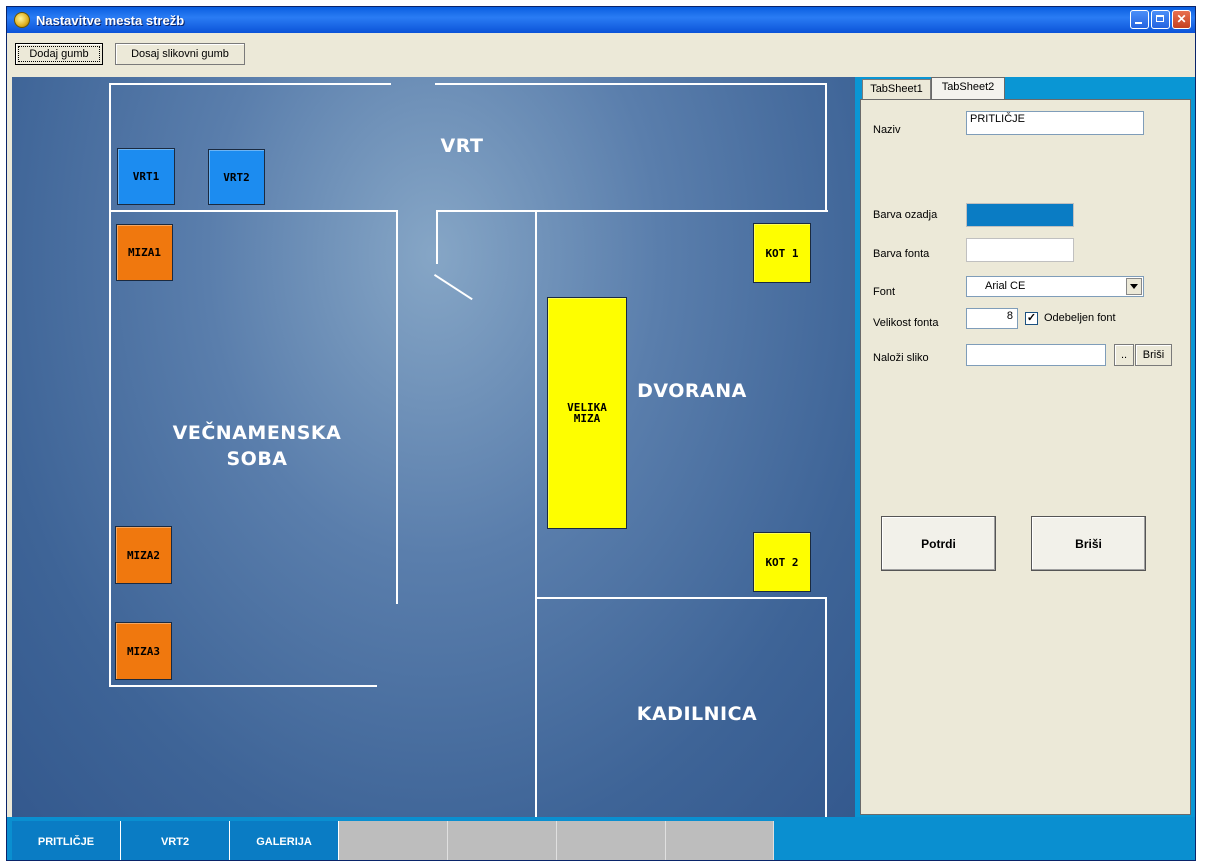 The image size is (1207, 861). I want to click on room-label-dvorana: DVORANA, so click(692, 391).